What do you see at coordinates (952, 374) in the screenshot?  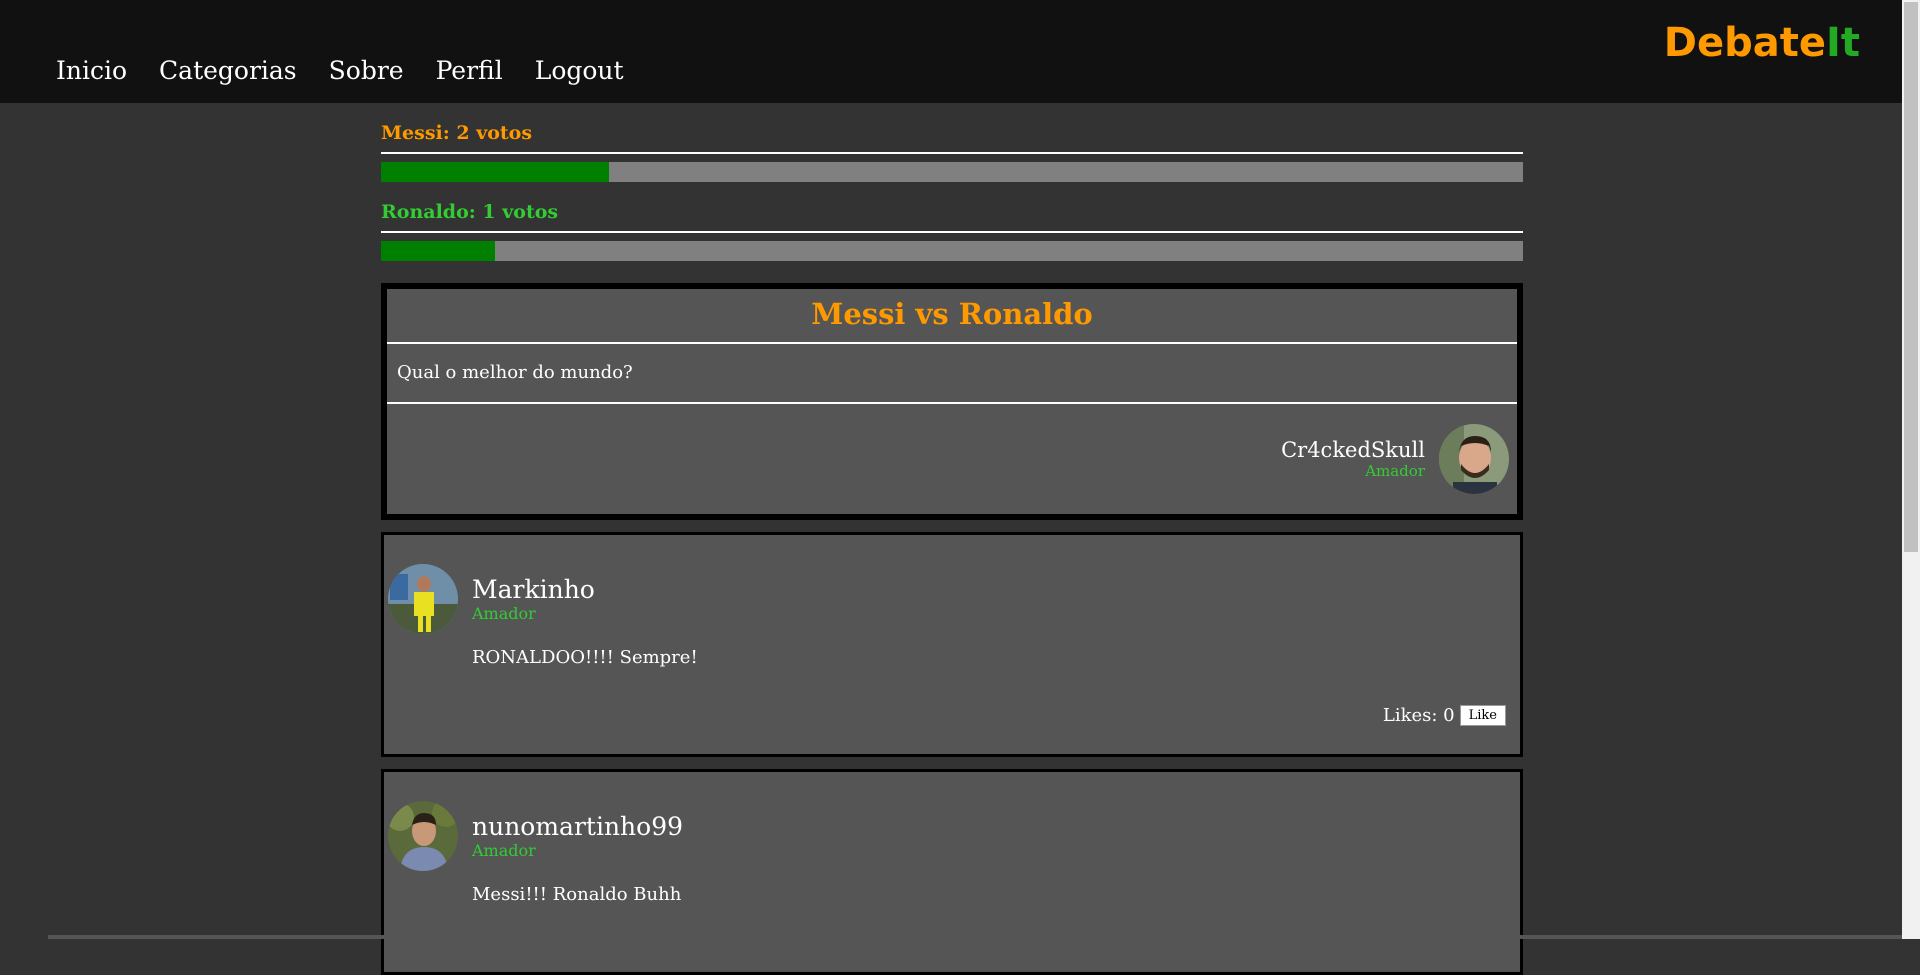 I see `debate-question: Qual o melhor do mundo?` at bounding box center [952, 374].